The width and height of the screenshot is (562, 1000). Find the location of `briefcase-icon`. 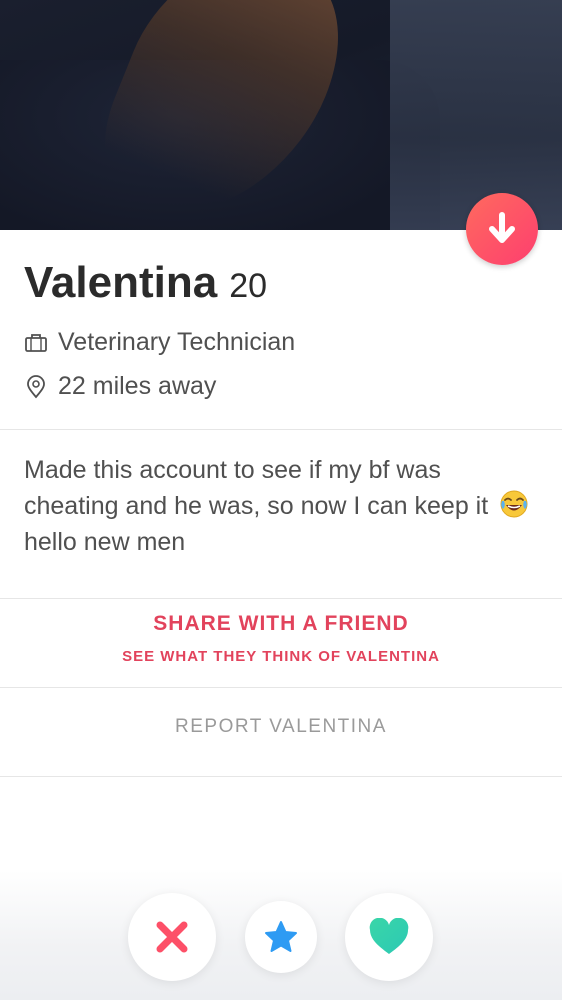

briefcase-icon is located at coordinates (36, 343).